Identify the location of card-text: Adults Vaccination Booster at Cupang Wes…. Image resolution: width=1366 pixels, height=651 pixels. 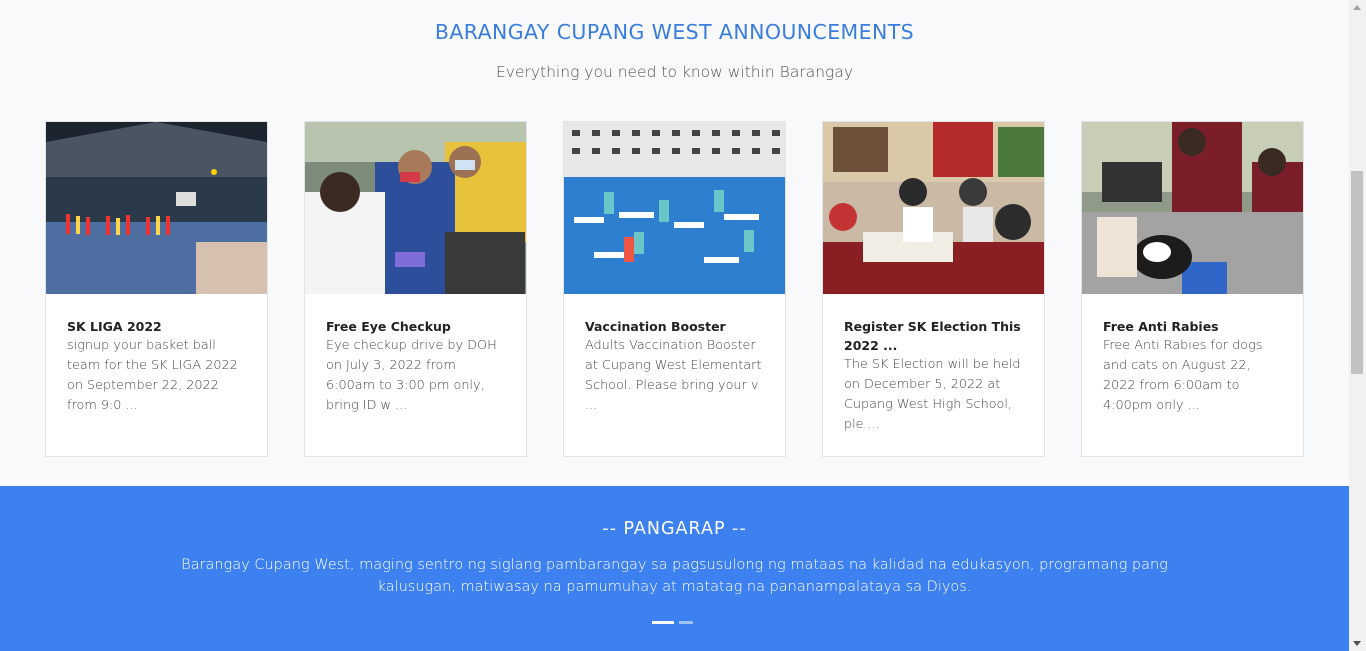
(673, 375).